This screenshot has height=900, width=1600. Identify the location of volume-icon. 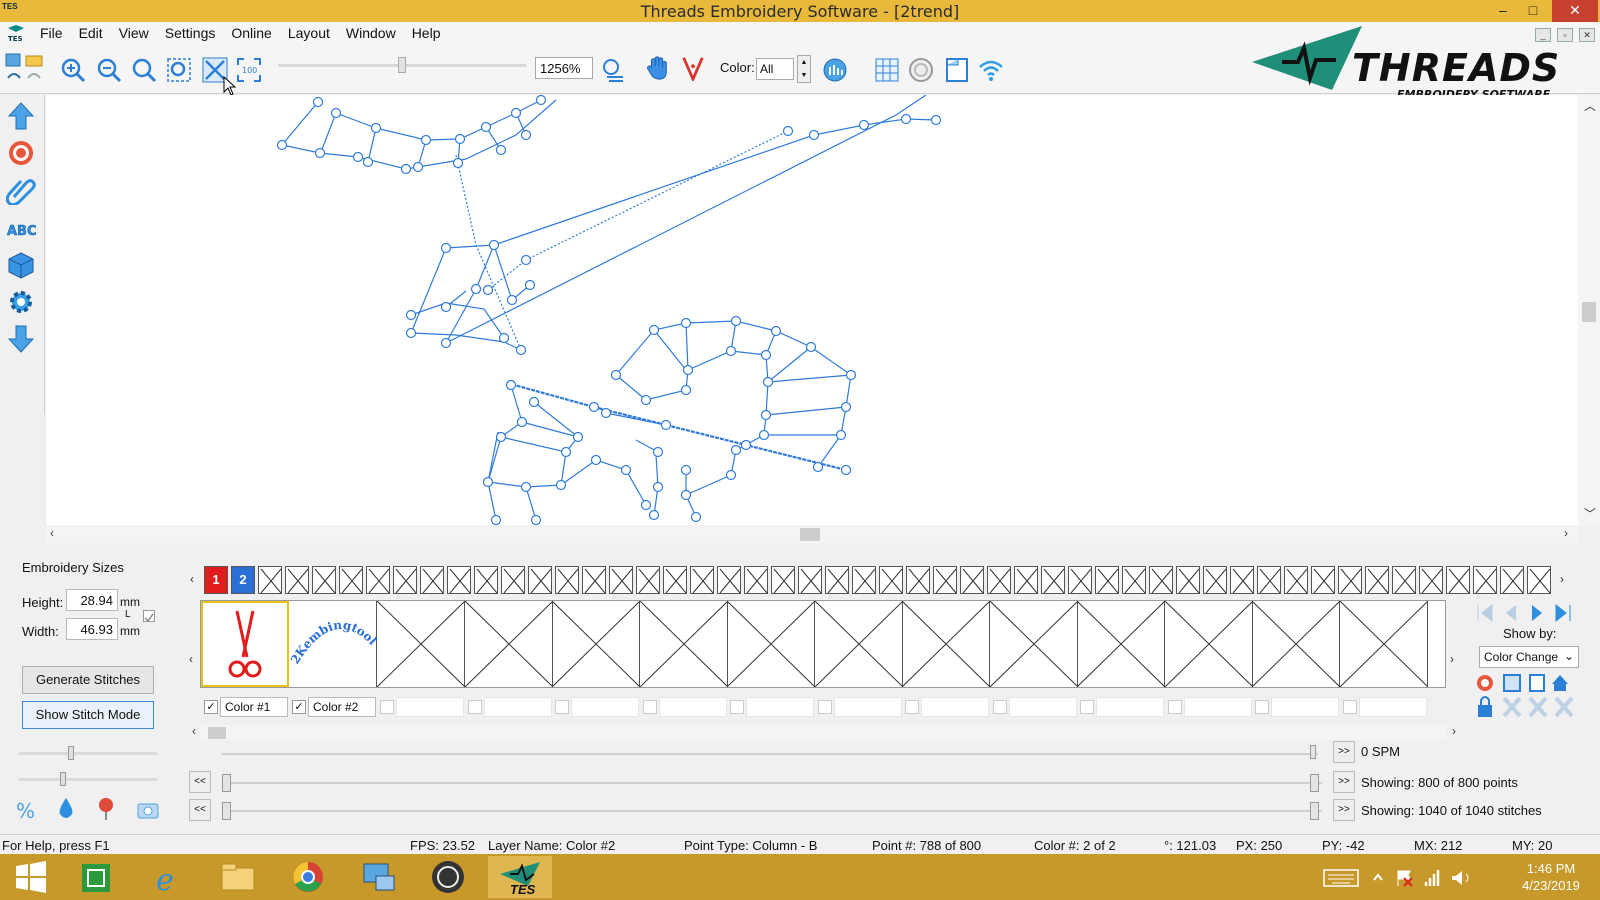
(1460, 878).